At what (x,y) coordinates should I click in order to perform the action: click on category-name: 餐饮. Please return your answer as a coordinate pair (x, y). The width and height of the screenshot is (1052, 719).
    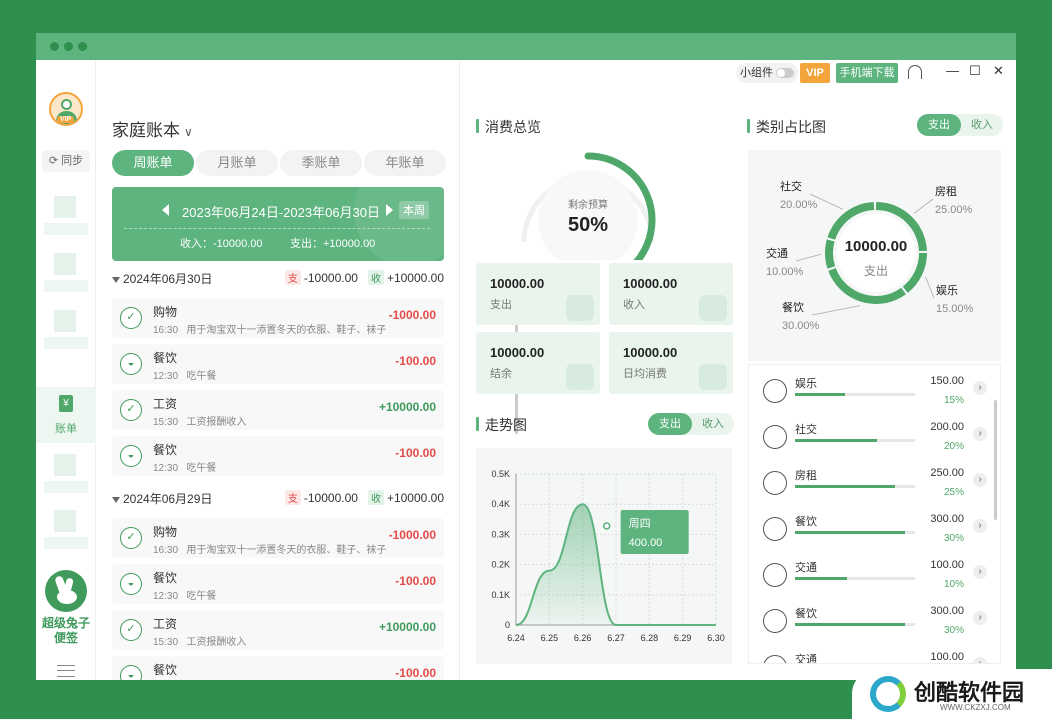
    Looking at the image, I should click on (806, 522).